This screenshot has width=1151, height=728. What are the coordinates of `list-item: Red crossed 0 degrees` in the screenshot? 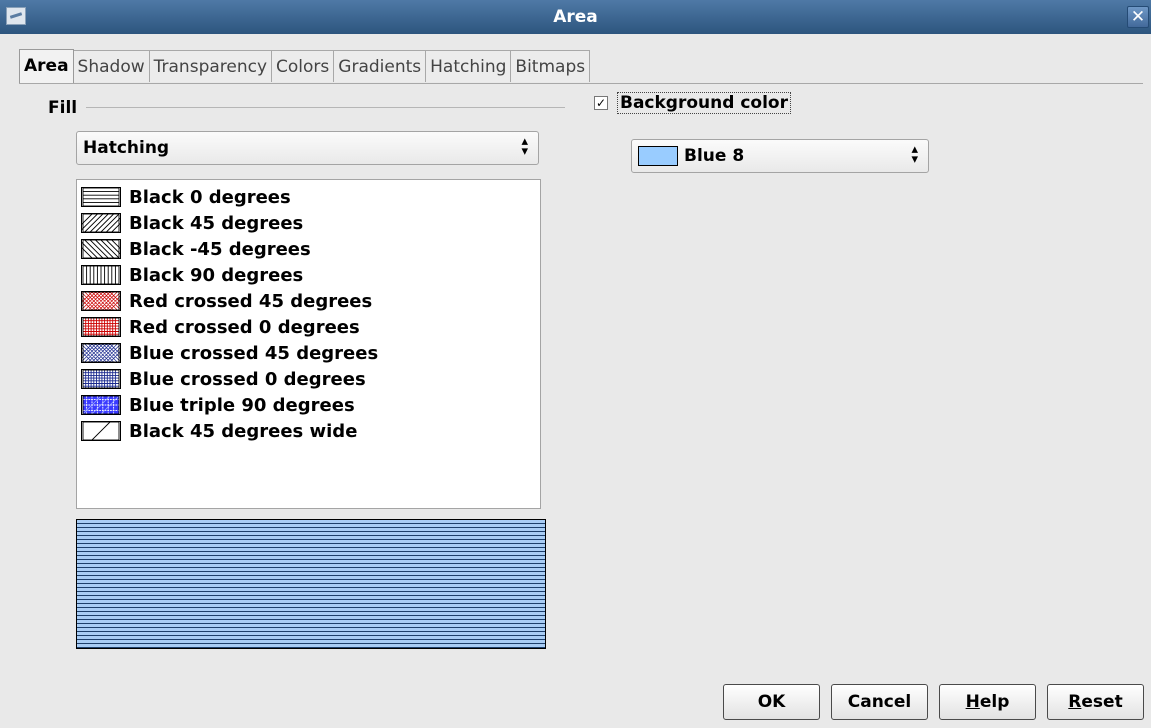 It's located at (220, 327).